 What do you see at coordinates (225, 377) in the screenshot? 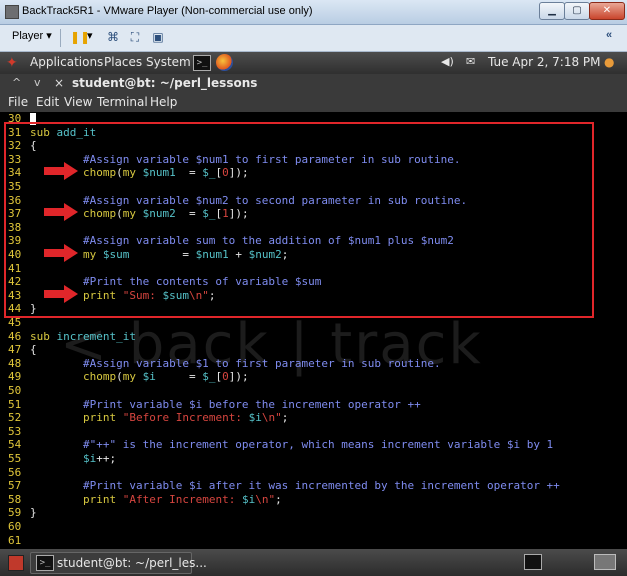
I see `code-token: 0` at bounding box center [225, 377].